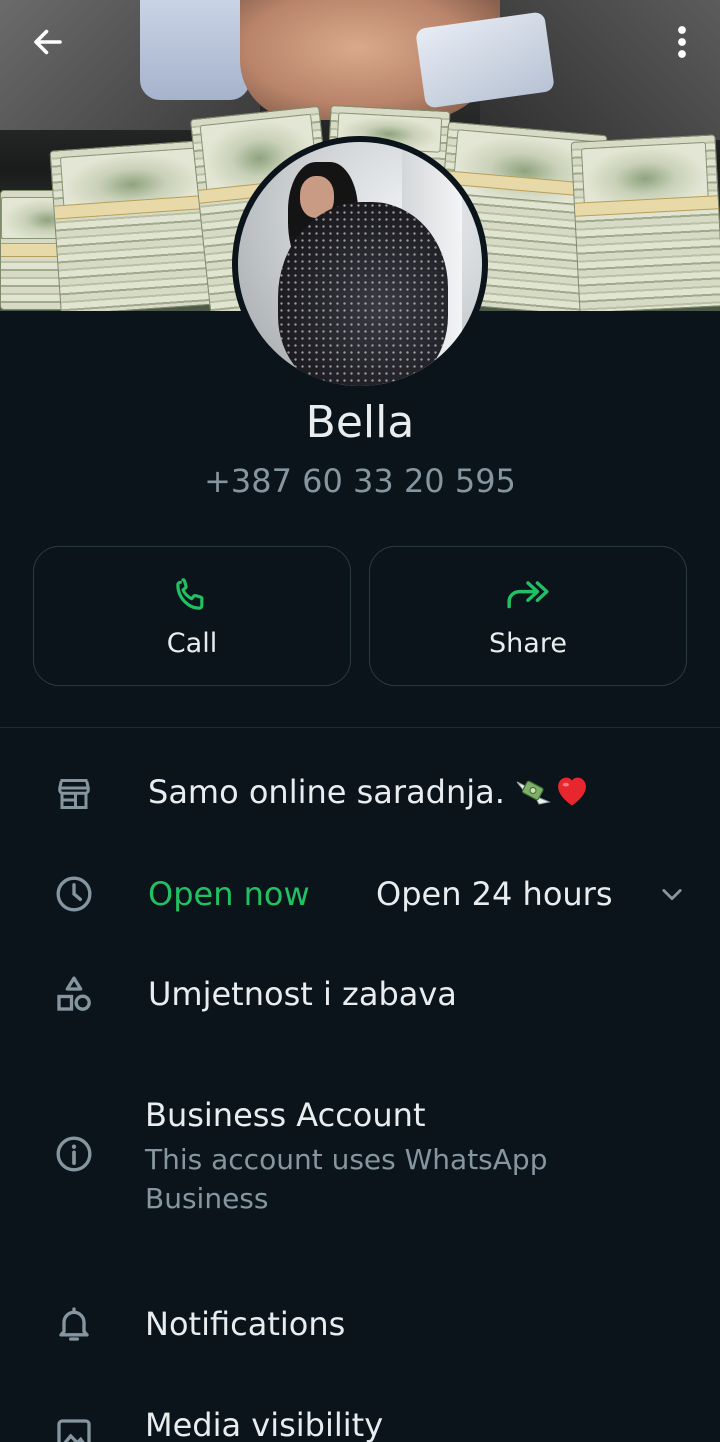  Describe the element at coordinates (74, 894) in the screenshot. I see `clock-icon` at that location.